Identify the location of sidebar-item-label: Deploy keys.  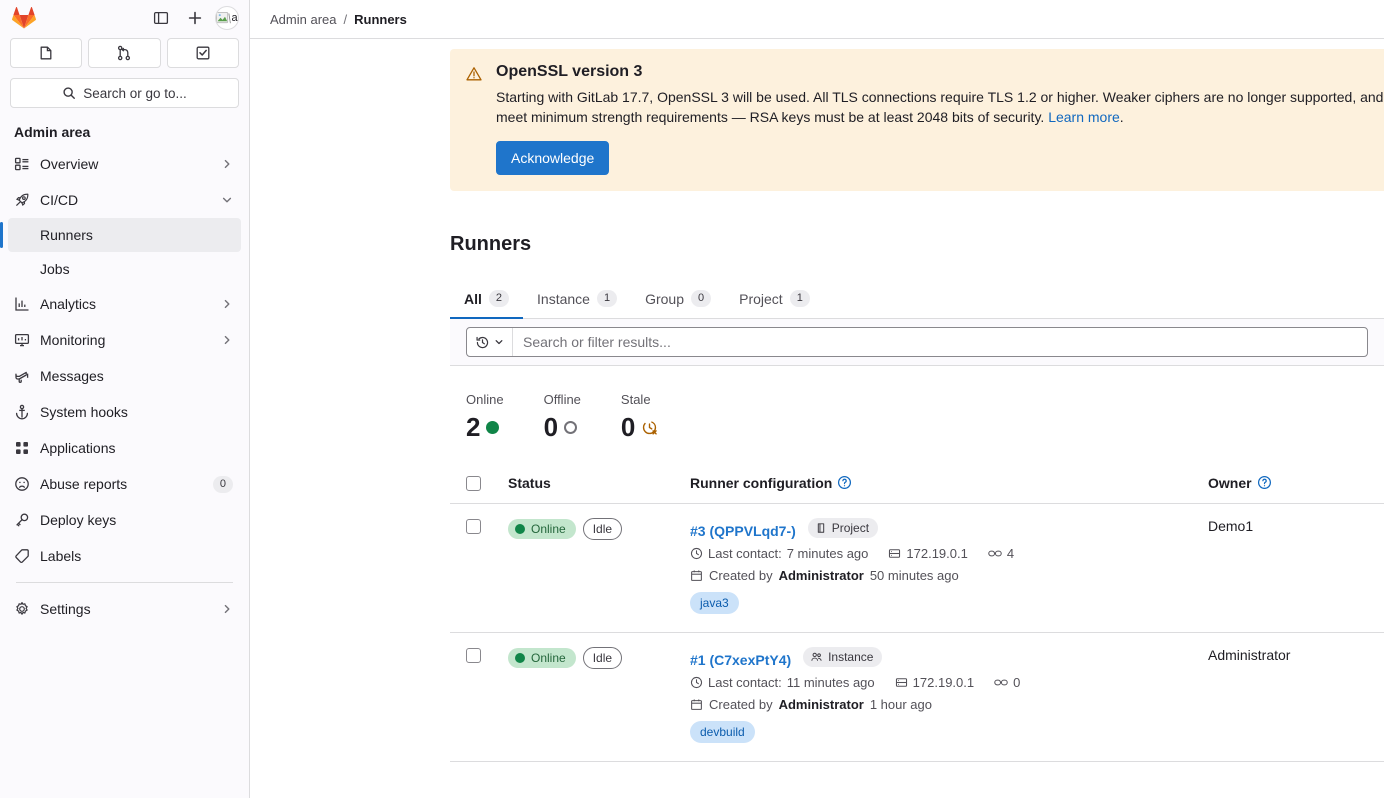
(78, 520).